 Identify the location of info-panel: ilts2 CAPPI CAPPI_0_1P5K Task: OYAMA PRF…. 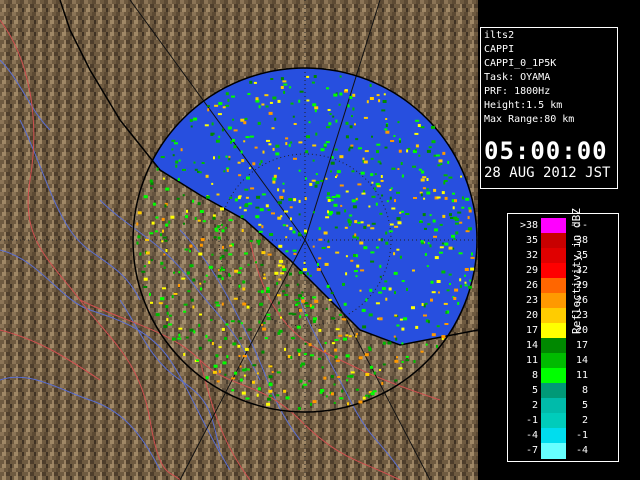
(549, 108).